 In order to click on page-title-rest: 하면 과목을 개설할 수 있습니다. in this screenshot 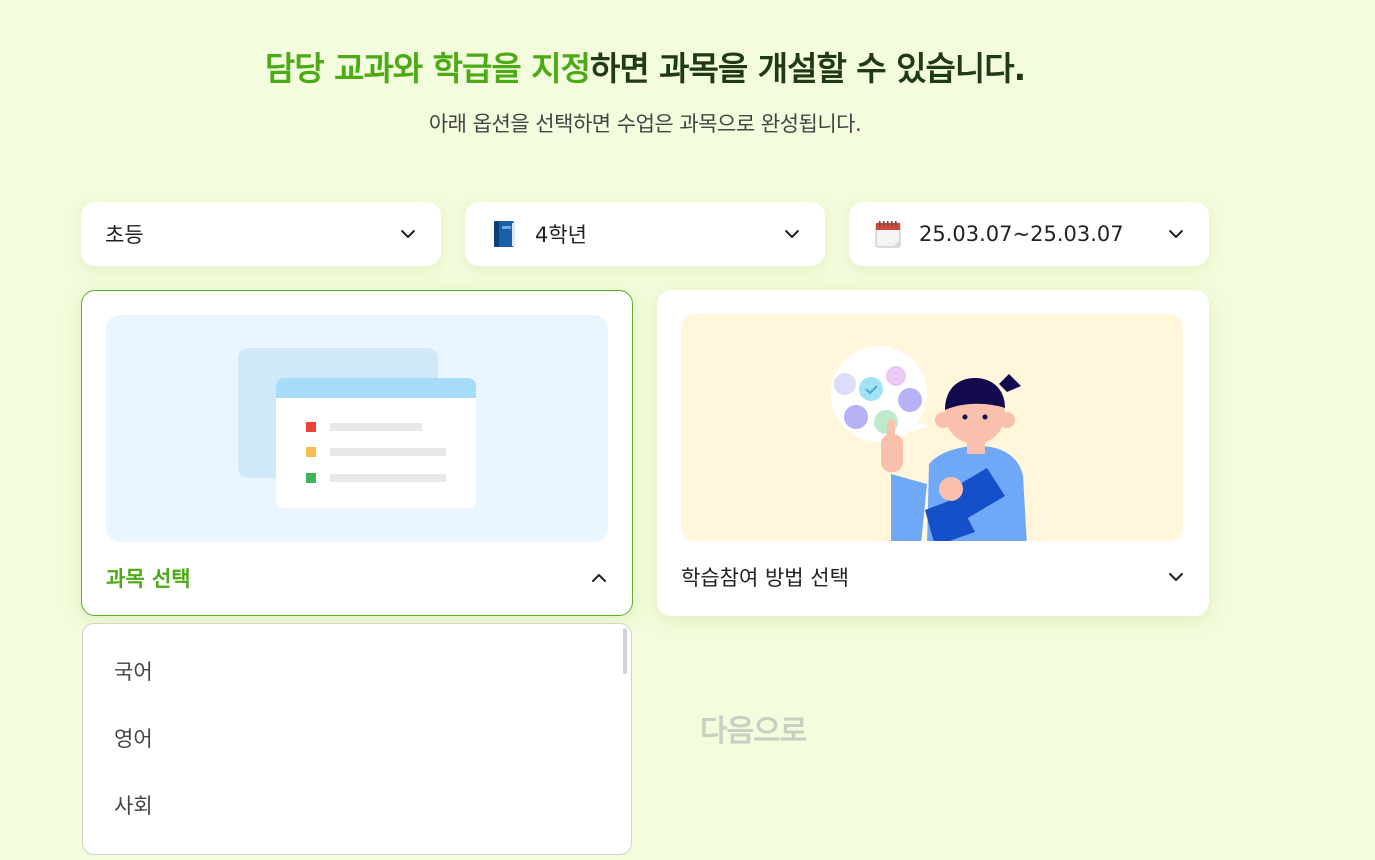, I will do `click(807, 68)`.